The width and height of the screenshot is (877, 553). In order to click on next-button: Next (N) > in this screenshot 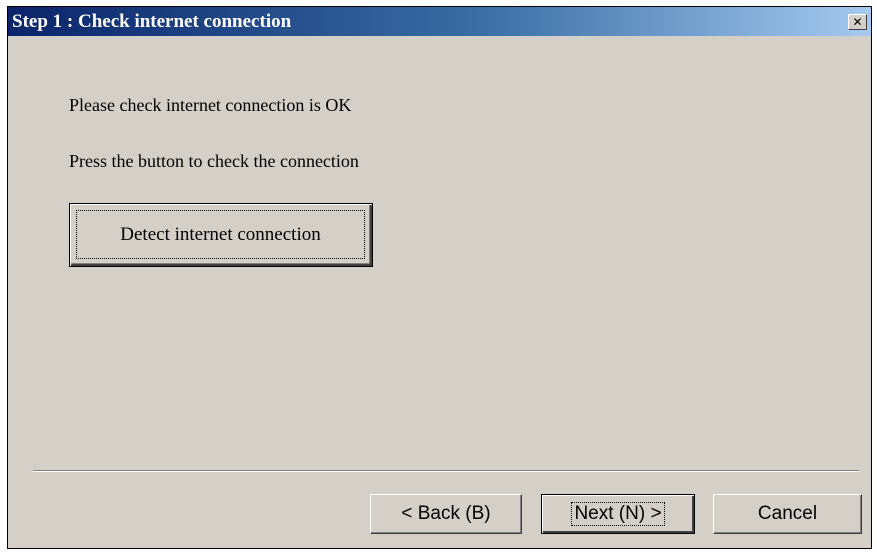, I will do `click(618, 514)`.